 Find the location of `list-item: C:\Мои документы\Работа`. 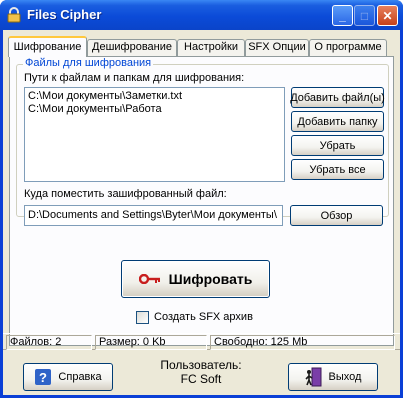

list-item: C:\Мои документы\Работа is located at coordinates (95, 109).